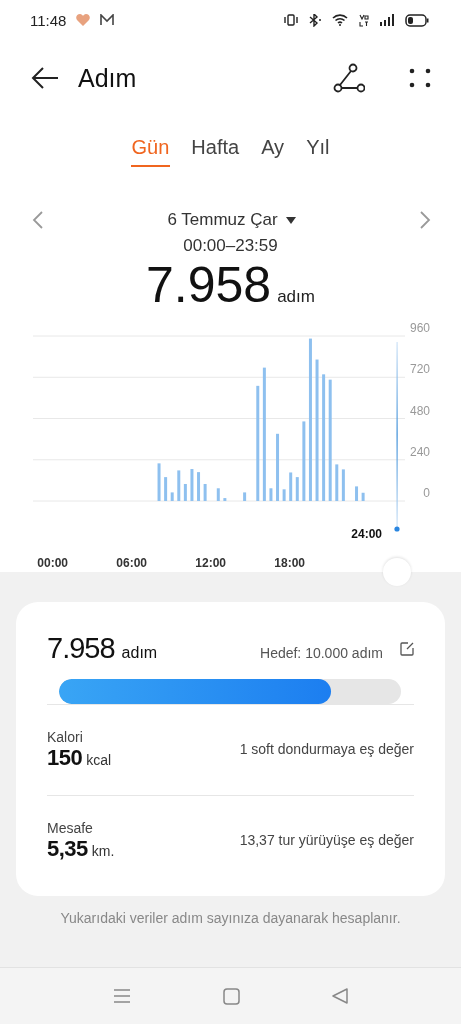 The image size is (461, 1024). What do you see at coordinates (290, 220) in the screenshot?
I see `dropdown-icon` at bounding box center [290, 220].